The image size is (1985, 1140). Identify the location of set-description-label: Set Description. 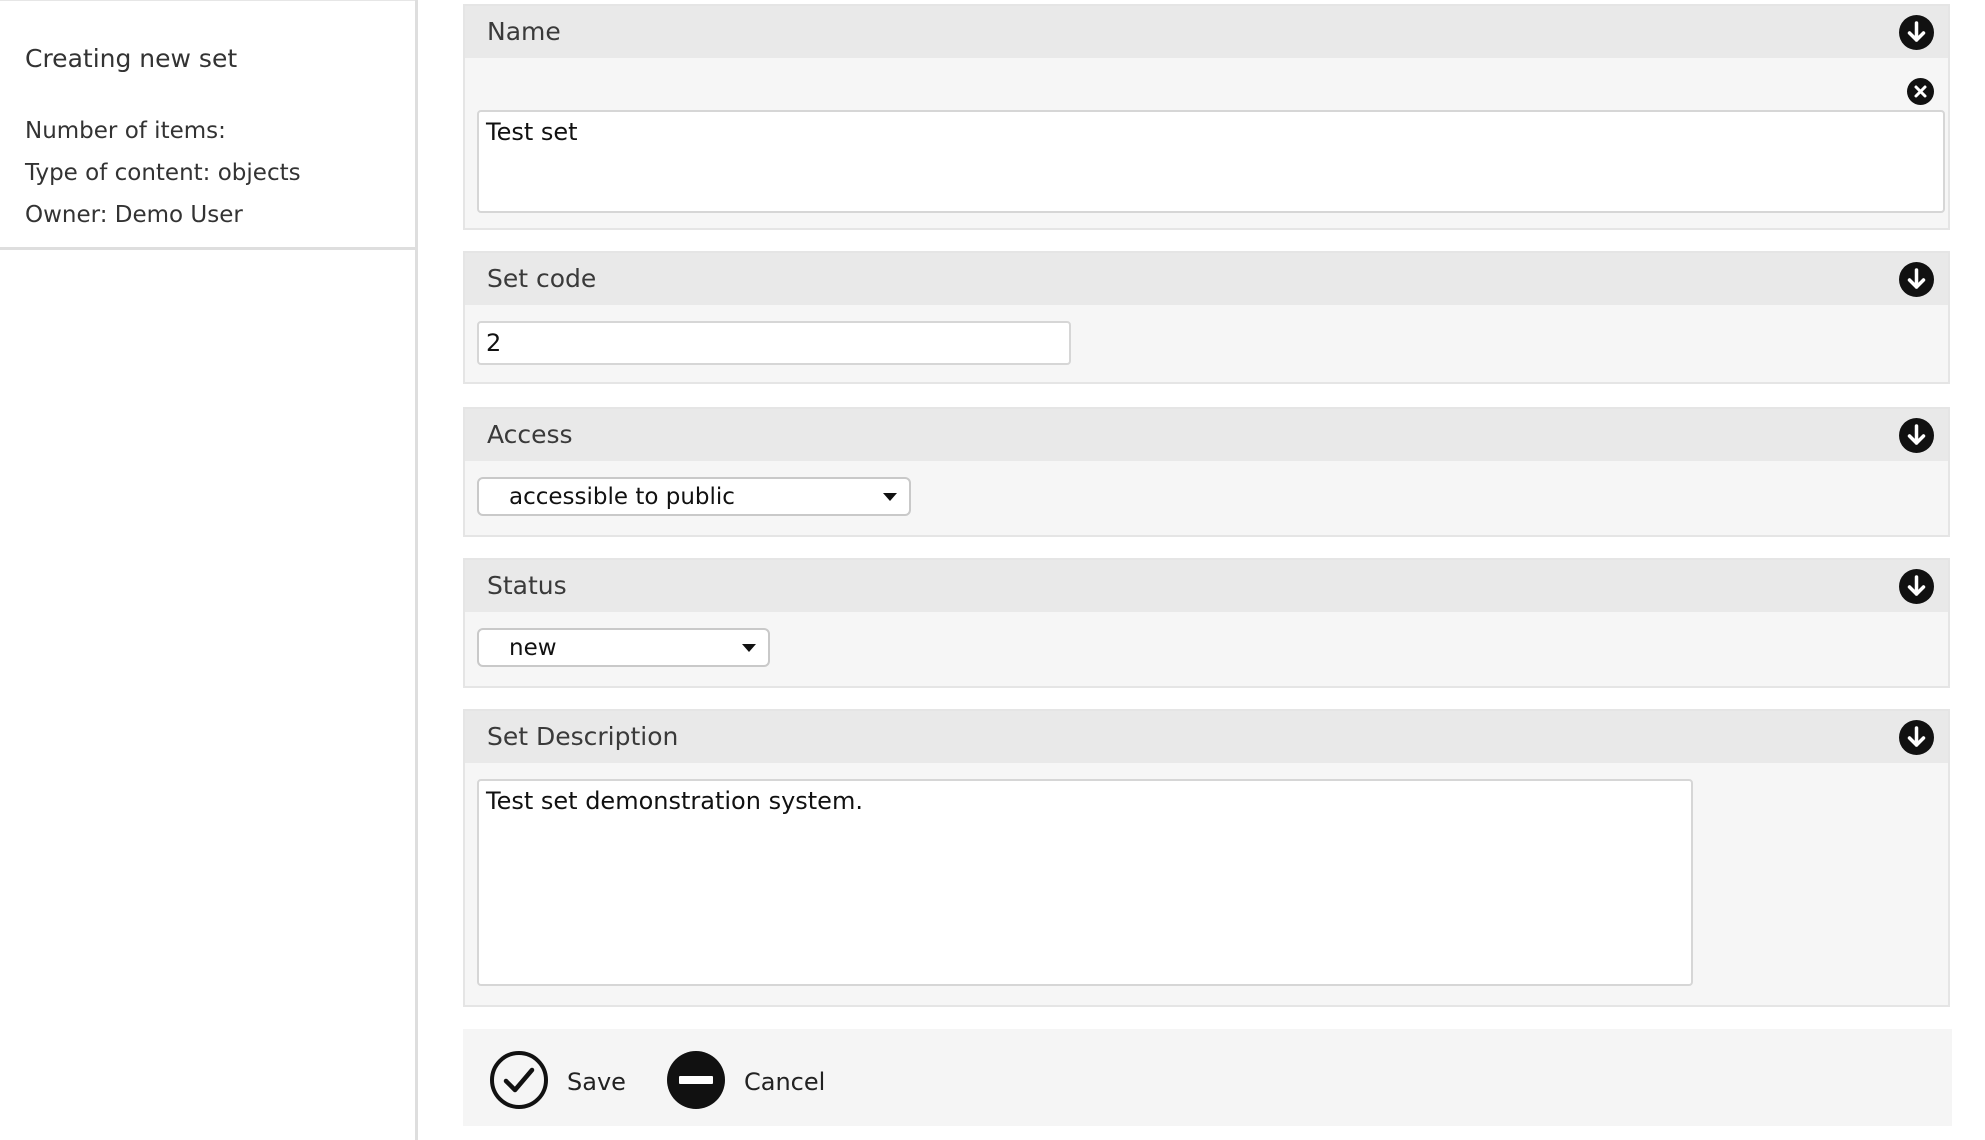
(583, 736).